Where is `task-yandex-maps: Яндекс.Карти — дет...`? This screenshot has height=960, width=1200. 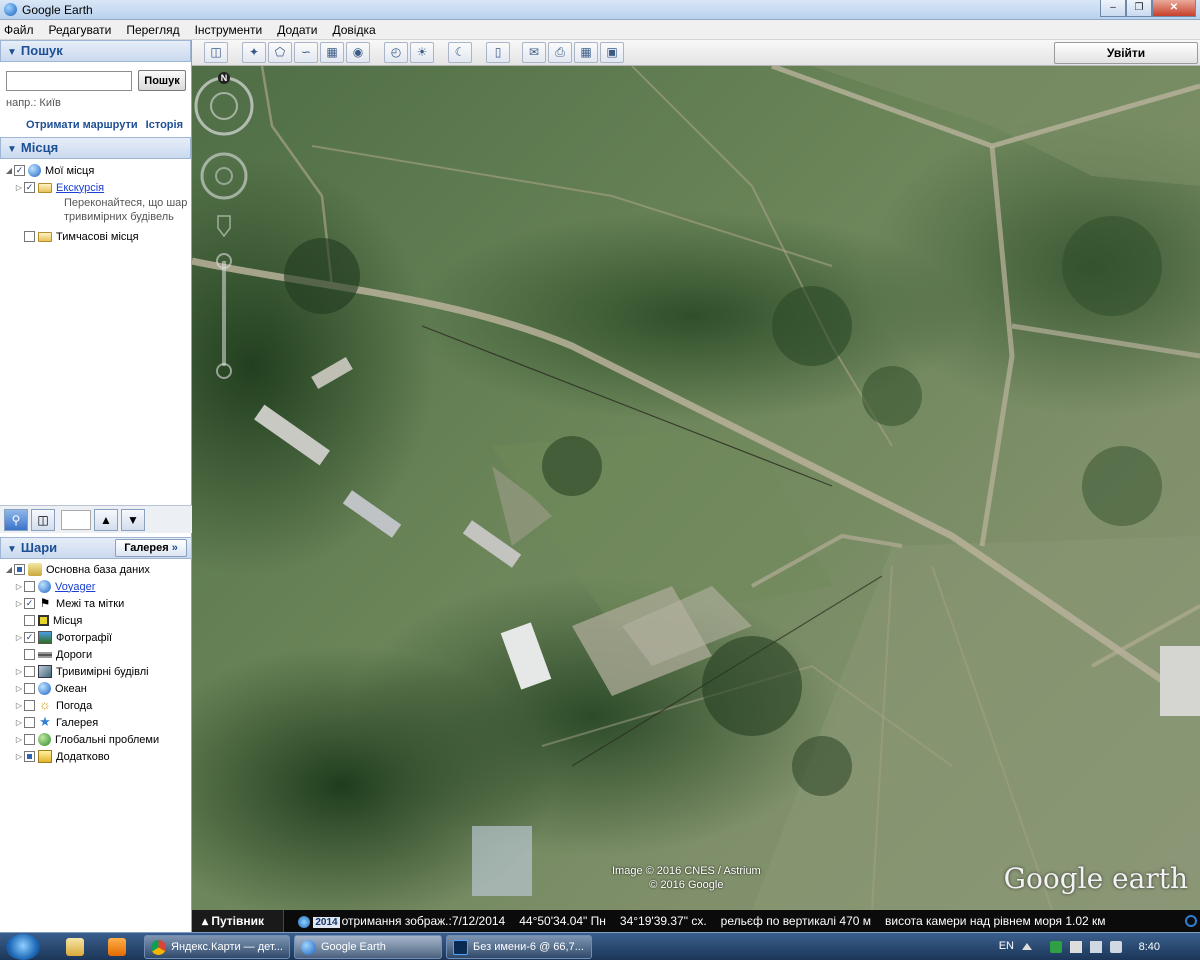 task-yandex-maps: Яндекс.Карти — дет... is located at coordinates (217, 947).